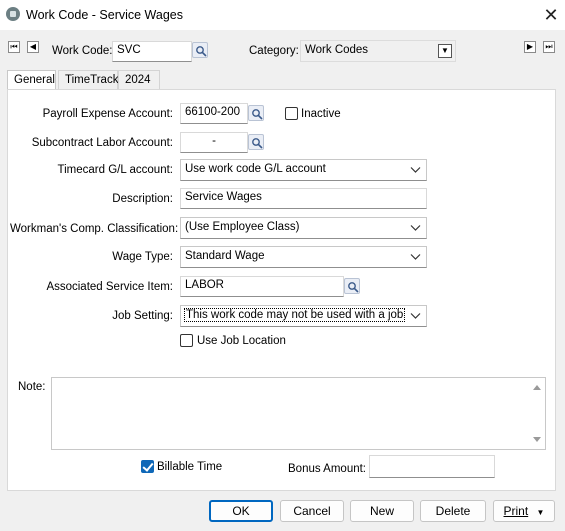 Image resolution: width=565 pixels, height=531 pixels. I want to click on subcontract-label: Subcontract Labor Account:, so click(102, 143).